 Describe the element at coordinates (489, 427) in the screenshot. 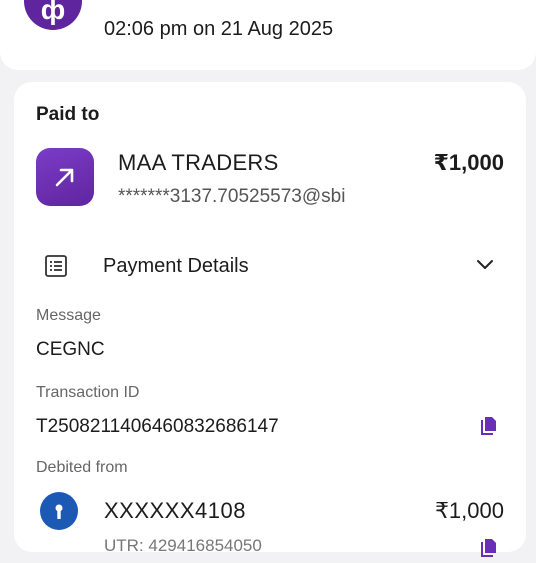

I see `copy-transaction-id-icon` at that location.